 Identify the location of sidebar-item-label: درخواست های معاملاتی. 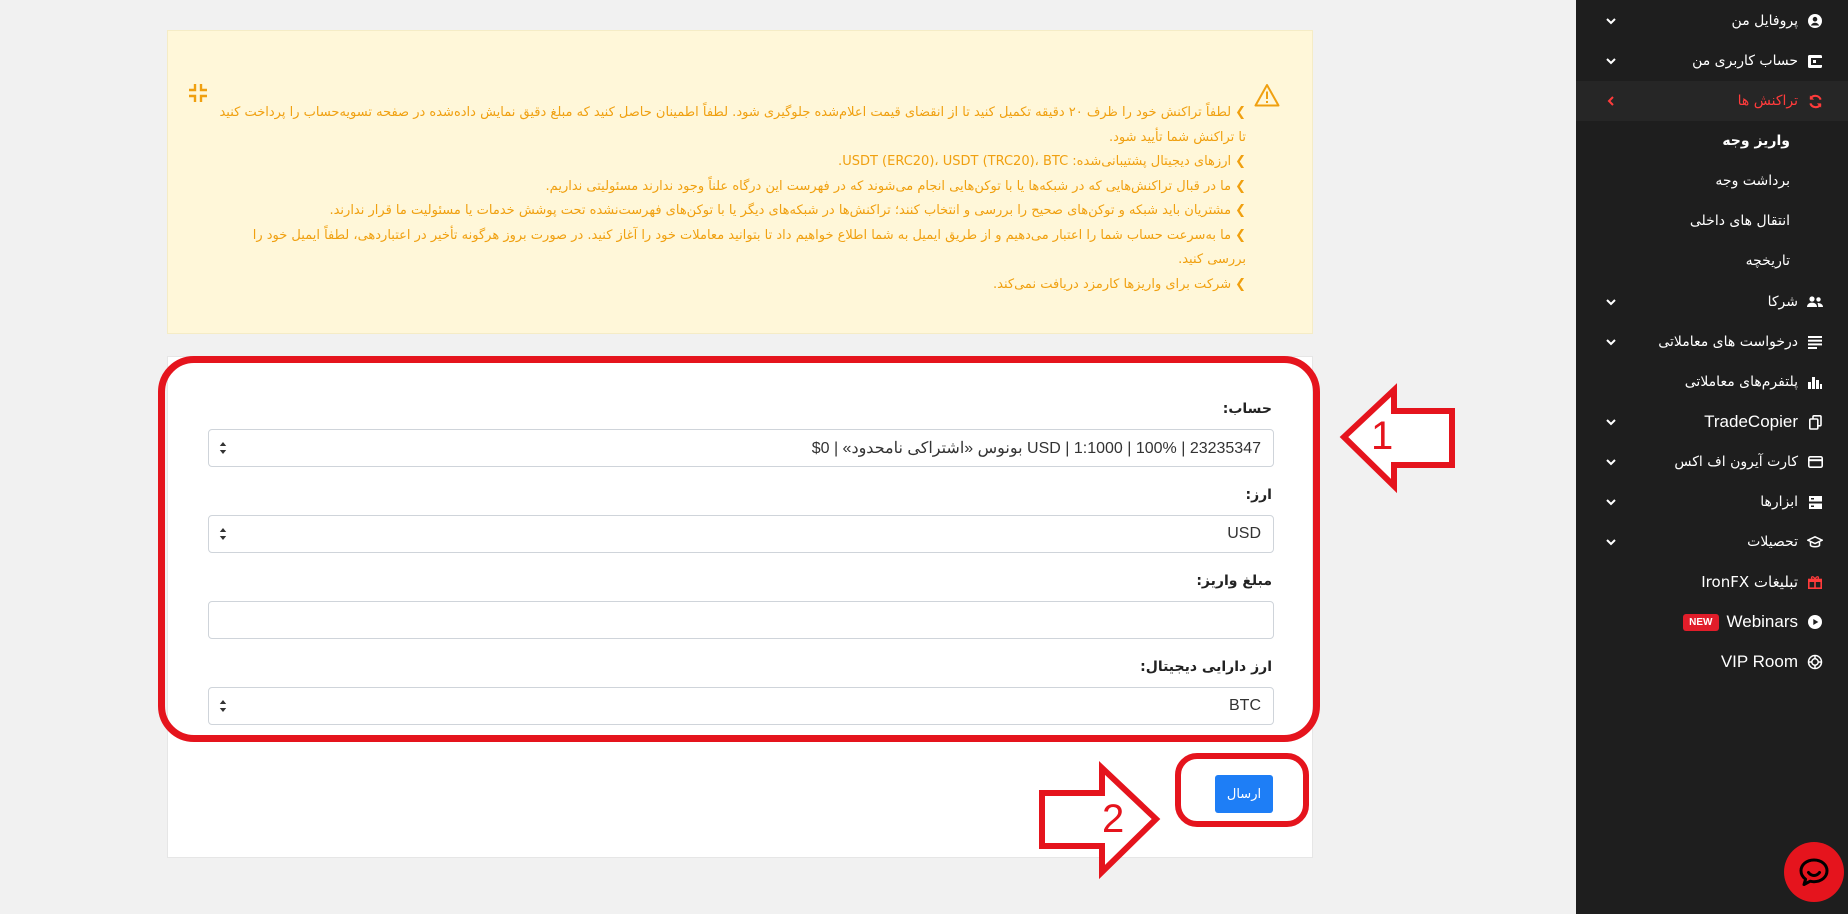
(1728, 342).